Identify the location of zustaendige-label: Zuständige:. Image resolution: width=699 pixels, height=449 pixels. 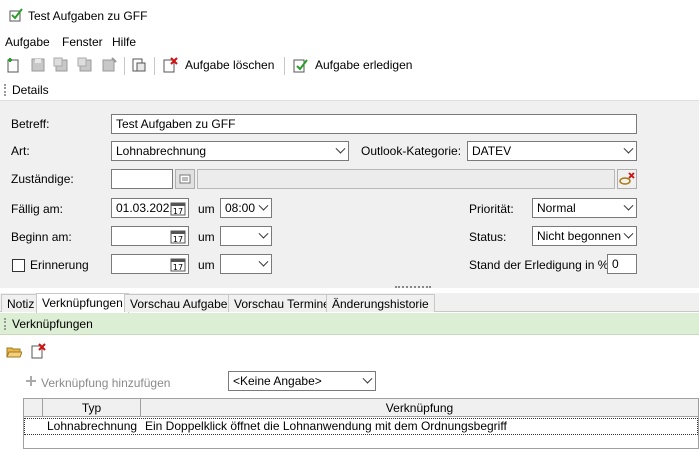
(42, 179).